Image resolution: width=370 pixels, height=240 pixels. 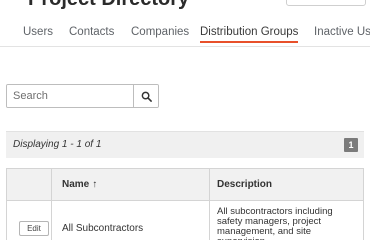 I want to click on tab-users: Users, so click(x=38, y=32).